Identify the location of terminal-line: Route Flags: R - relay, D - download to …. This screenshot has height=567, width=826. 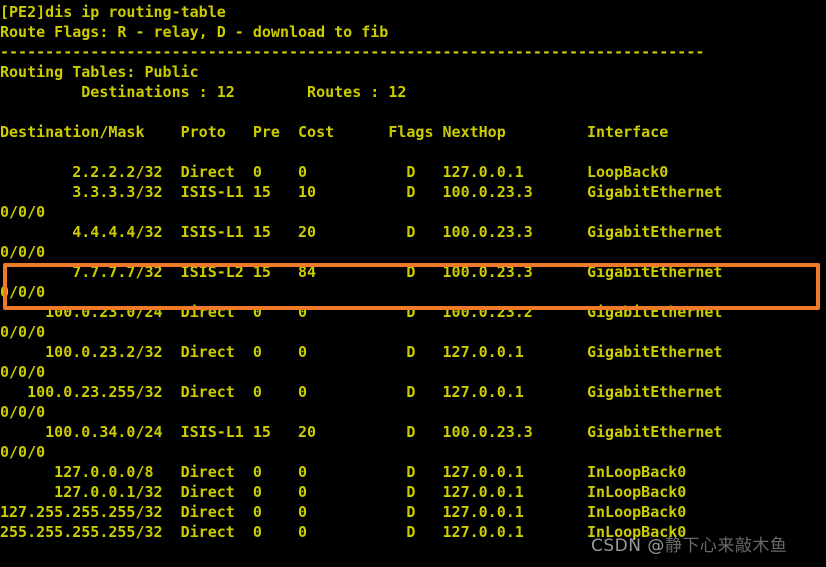
(194, 32).